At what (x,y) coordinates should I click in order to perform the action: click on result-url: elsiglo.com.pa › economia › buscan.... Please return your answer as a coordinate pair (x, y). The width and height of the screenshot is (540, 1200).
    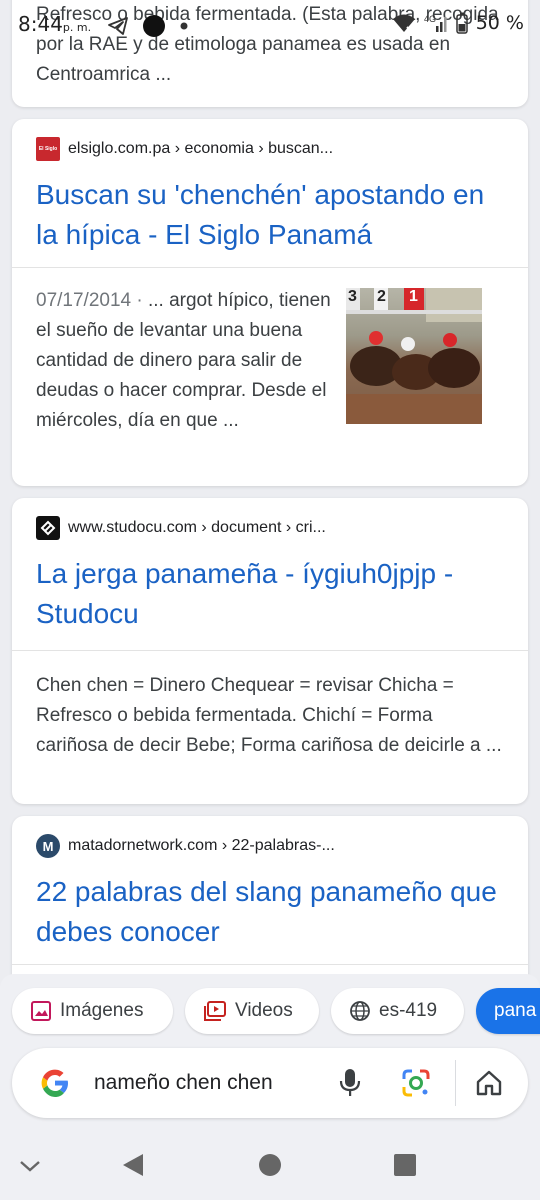
    Looking at the image, I should click on (201, 148).